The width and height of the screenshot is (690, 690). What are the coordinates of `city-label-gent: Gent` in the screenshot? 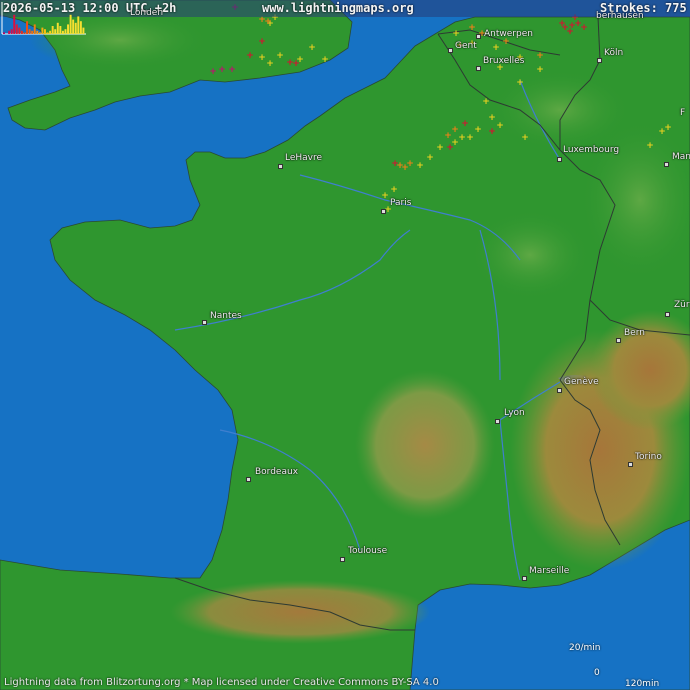 It's located at (466, 46).